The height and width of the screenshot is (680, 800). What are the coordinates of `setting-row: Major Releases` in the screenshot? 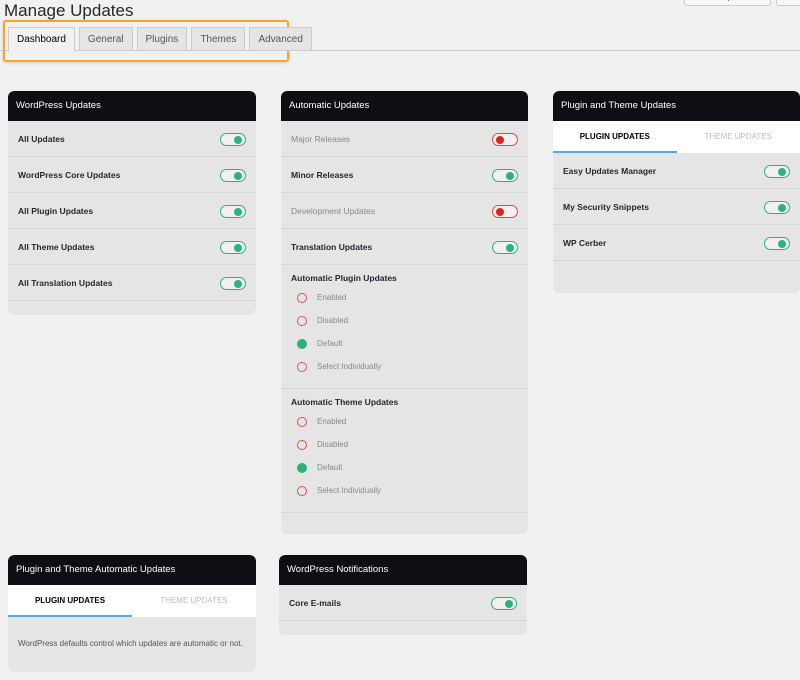 It's located at (404, 139).